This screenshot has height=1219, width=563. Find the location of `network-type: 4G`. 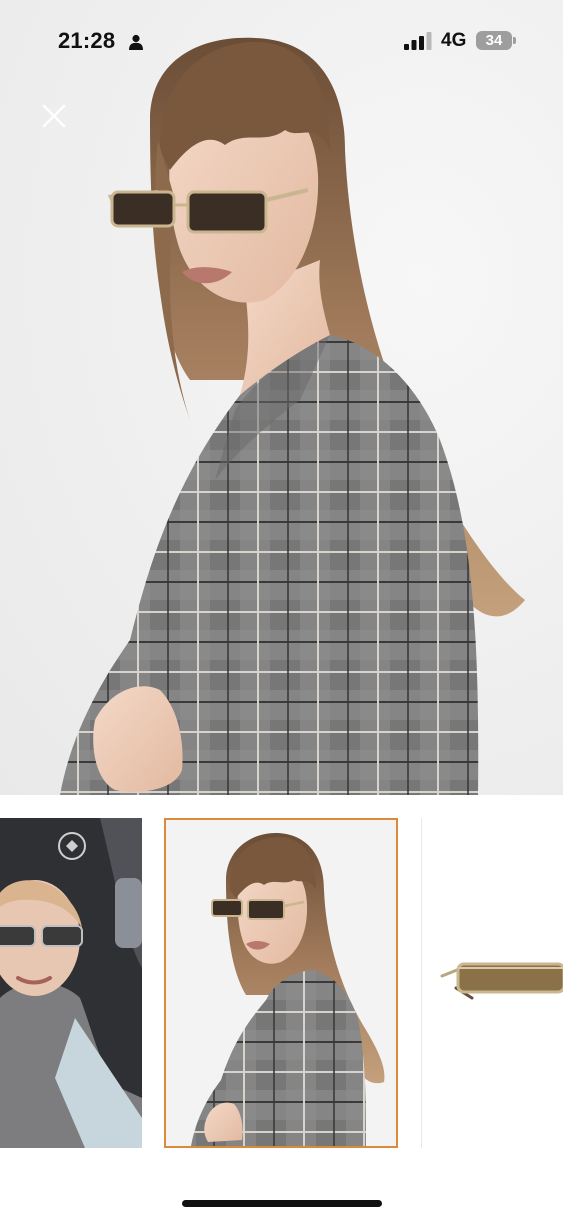

network-type: 4G is located at coordinates (454, 40).